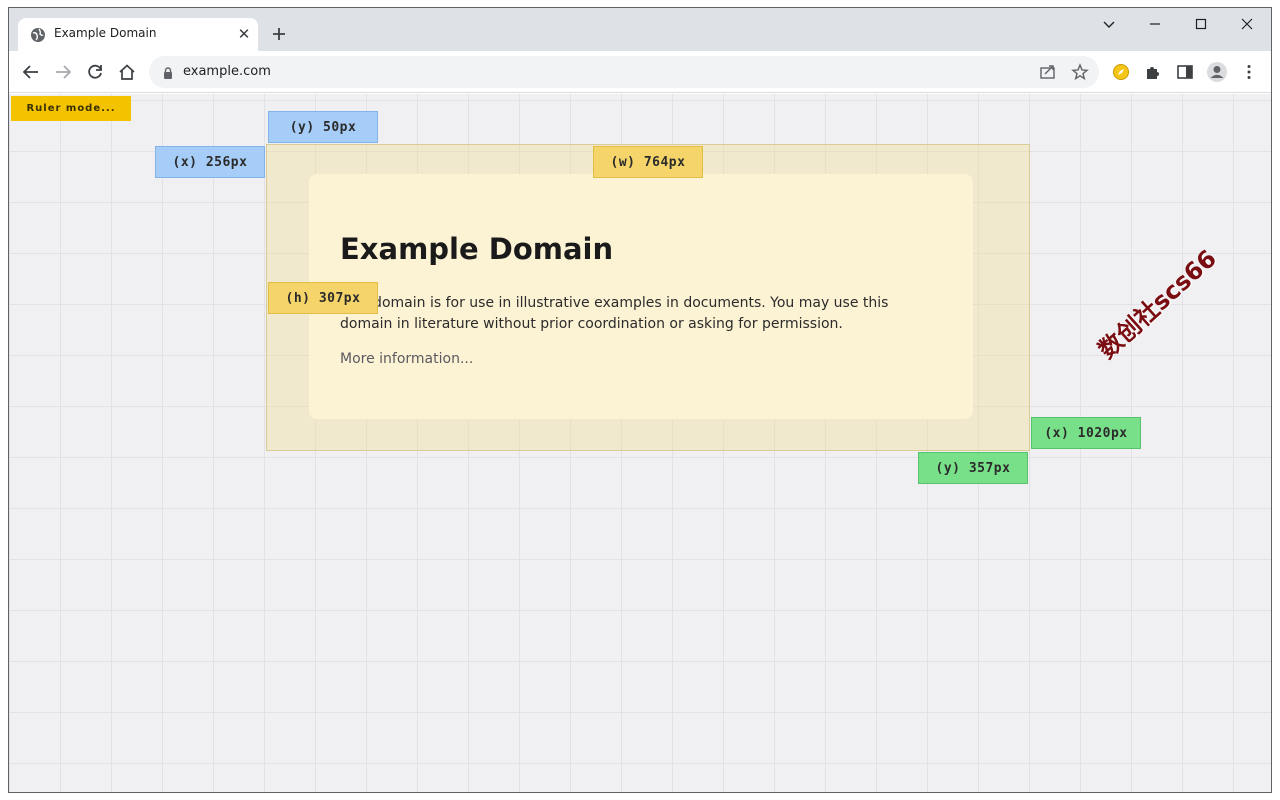 The image size is (1280, 800). What do you see at coordinates (1157, 304) in the screenshot?
I see `watermark: 数创社scs66` at bounding box center [1157, 304].